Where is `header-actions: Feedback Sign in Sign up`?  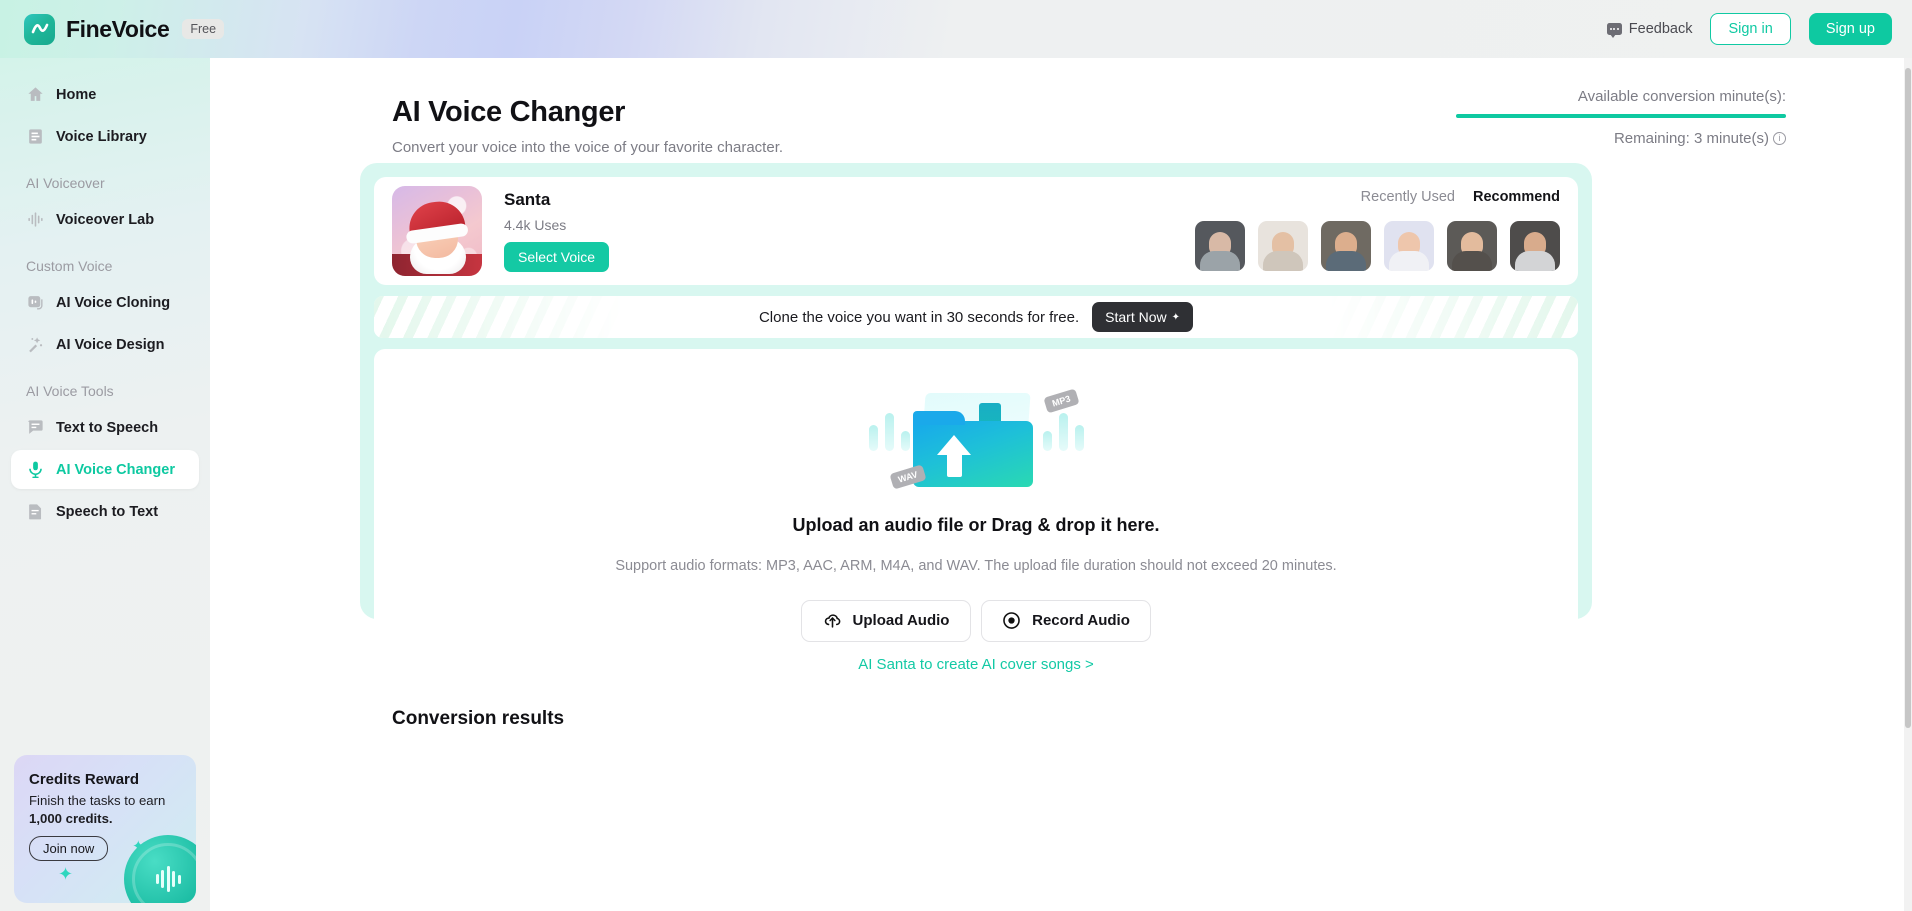
header-actions: Feedback Sign in Sign up is located at coordinates (1749, 29).